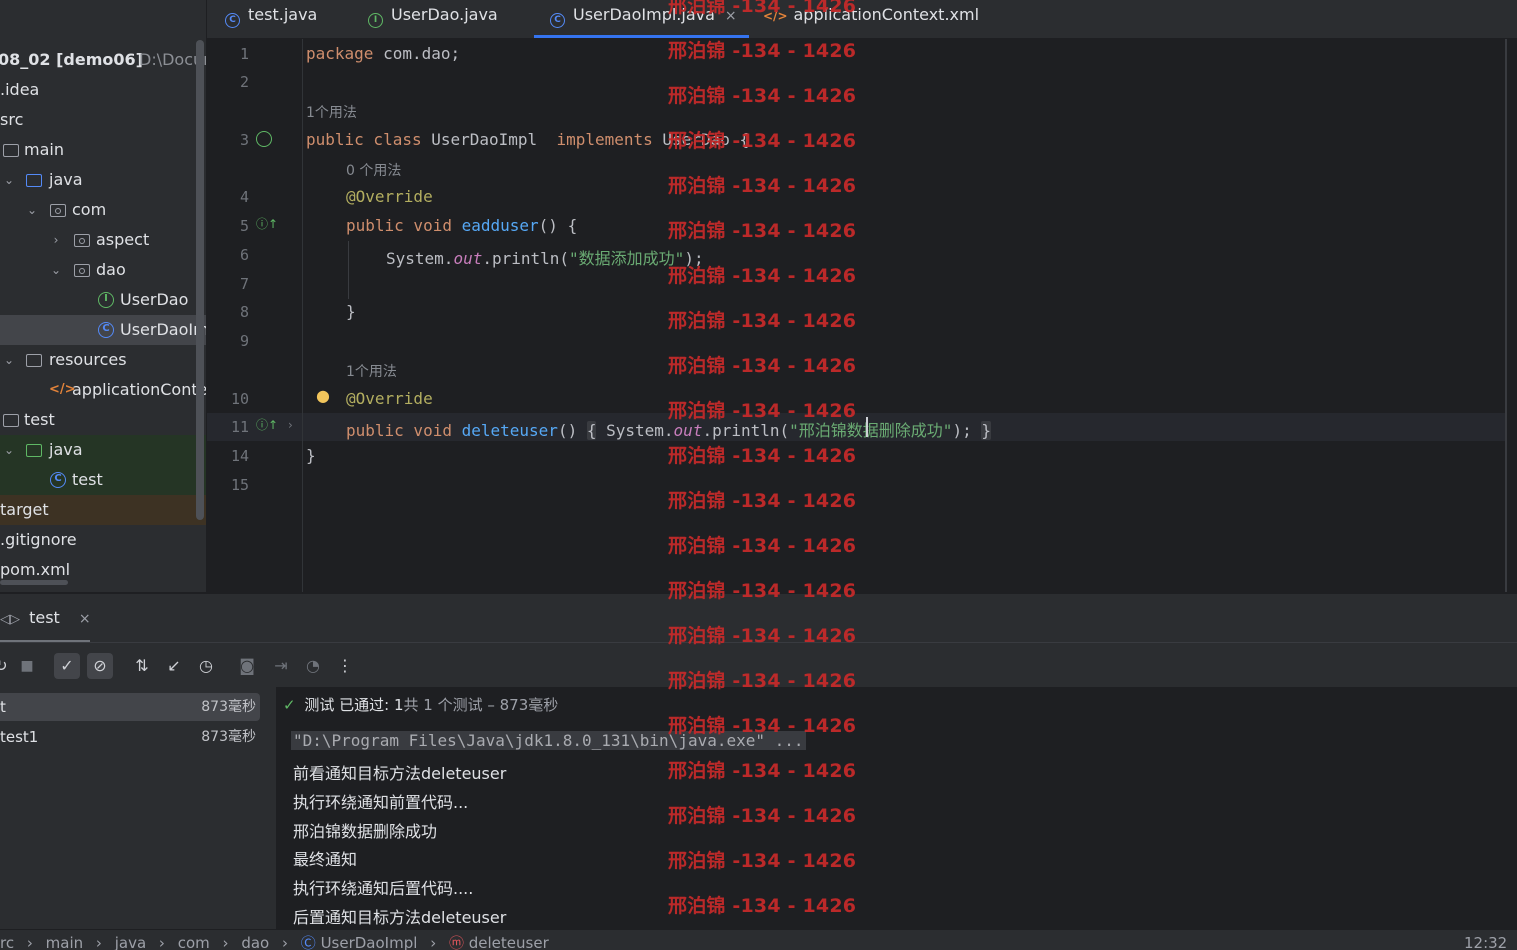 Image resolution: width=1517 pixels, height=950 pixels. What do you see at coordinates (345, 666) in the screenshot?
I see `more-options-icon: ⋮` at bounding box center [345, 666].